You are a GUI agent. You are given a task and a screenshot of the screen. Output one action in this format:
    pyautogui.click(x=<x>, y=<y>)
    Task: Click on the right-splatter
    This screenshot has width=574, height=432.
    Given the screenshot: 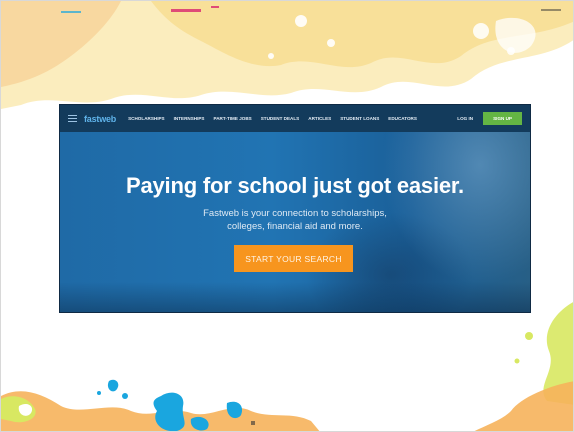 What is the action you would take?
    pyautogui.click(x=523, y=366)
    